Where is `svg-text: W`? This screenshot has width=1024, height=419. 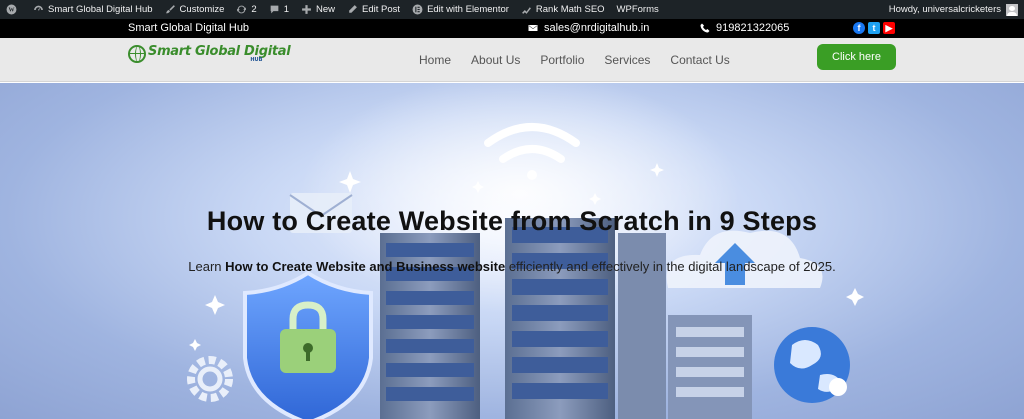 svg-text: W is located at coordinates (11, 11).